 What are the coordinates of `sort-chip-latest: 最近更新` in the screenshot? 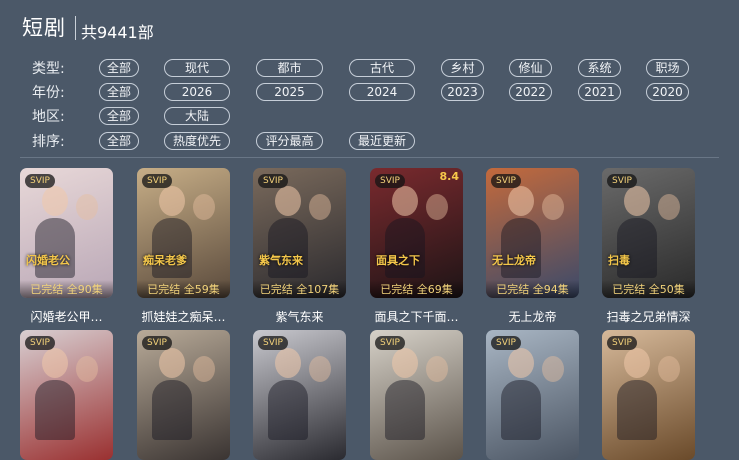 It's located at (382, 141).